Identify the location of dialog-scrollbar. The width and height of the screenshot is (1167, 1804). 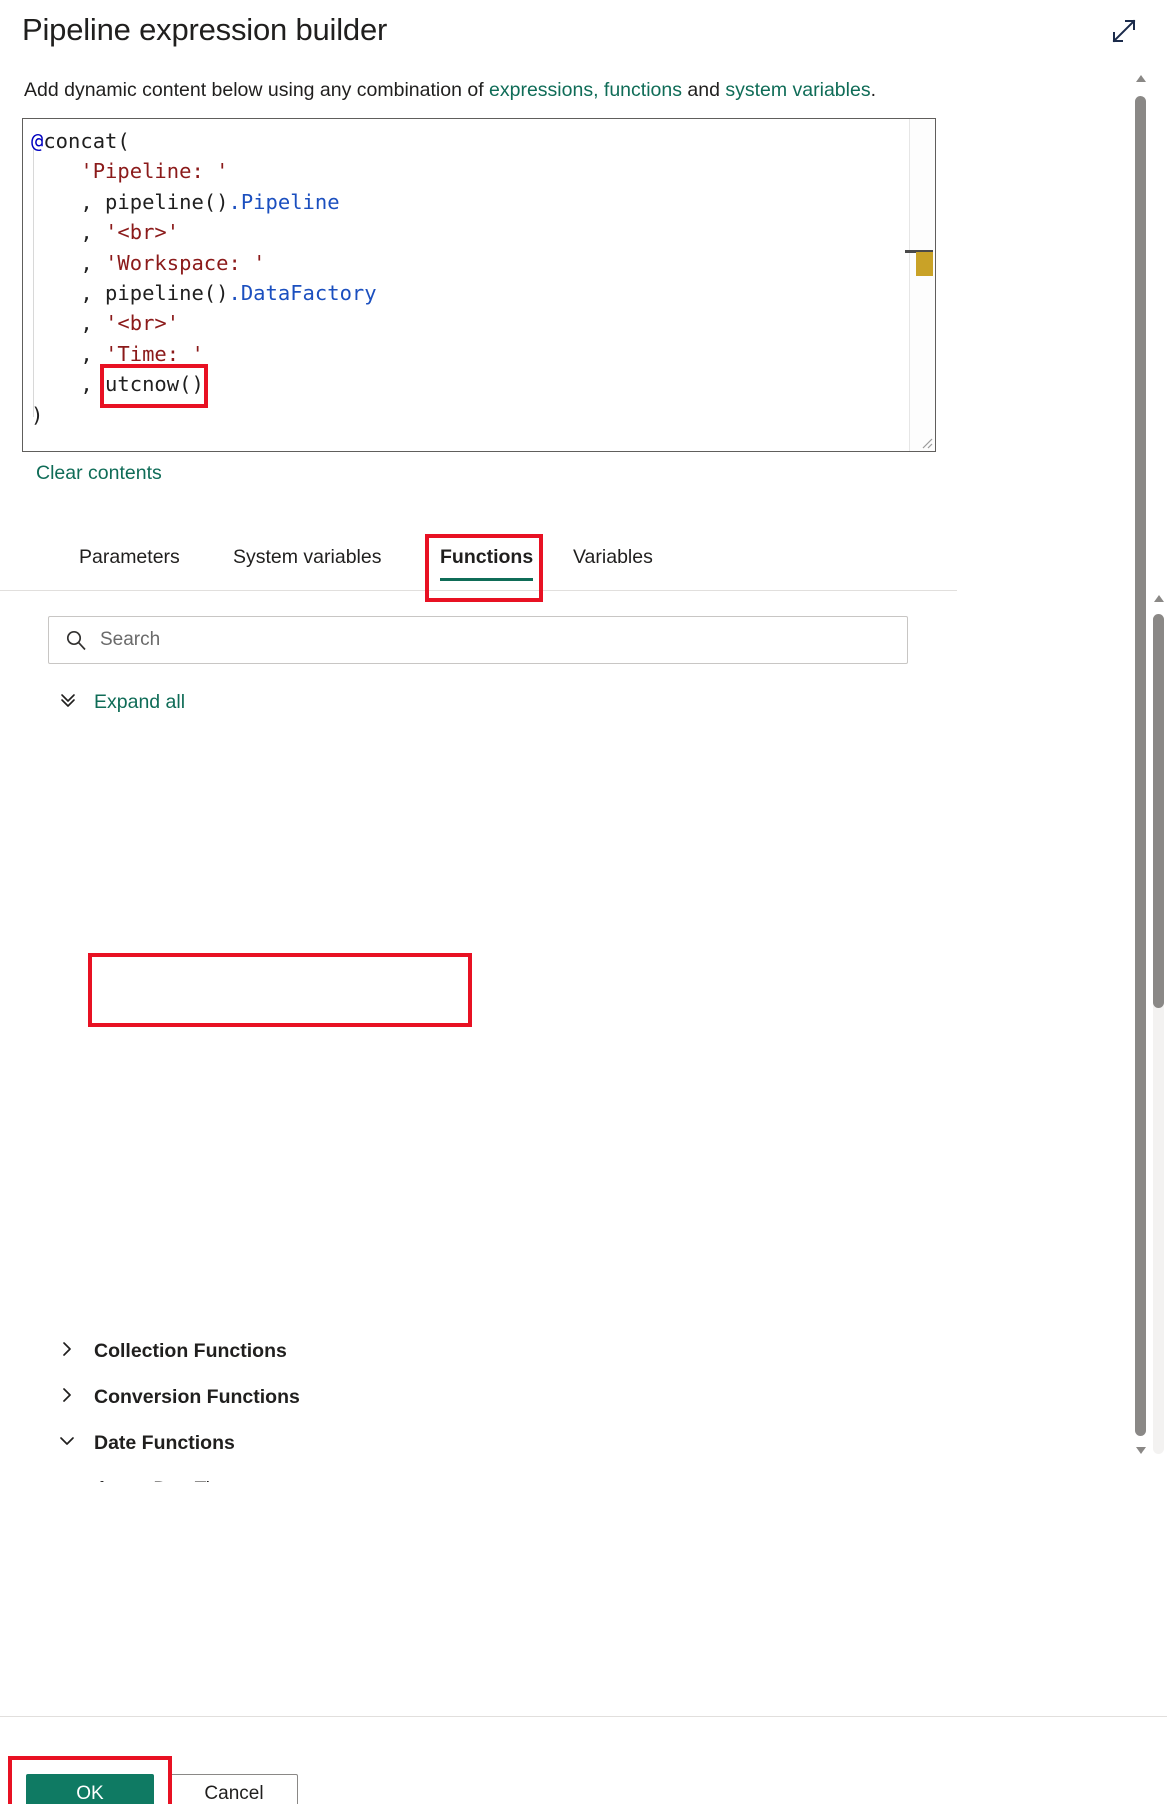
(1141, 767).